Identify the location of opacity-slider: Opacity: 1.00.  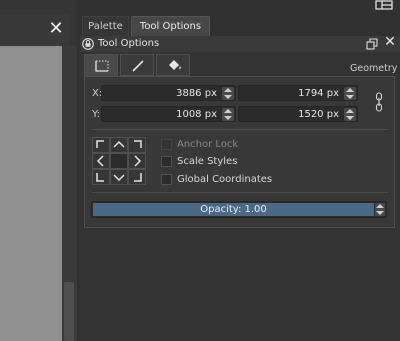
(239, 209).